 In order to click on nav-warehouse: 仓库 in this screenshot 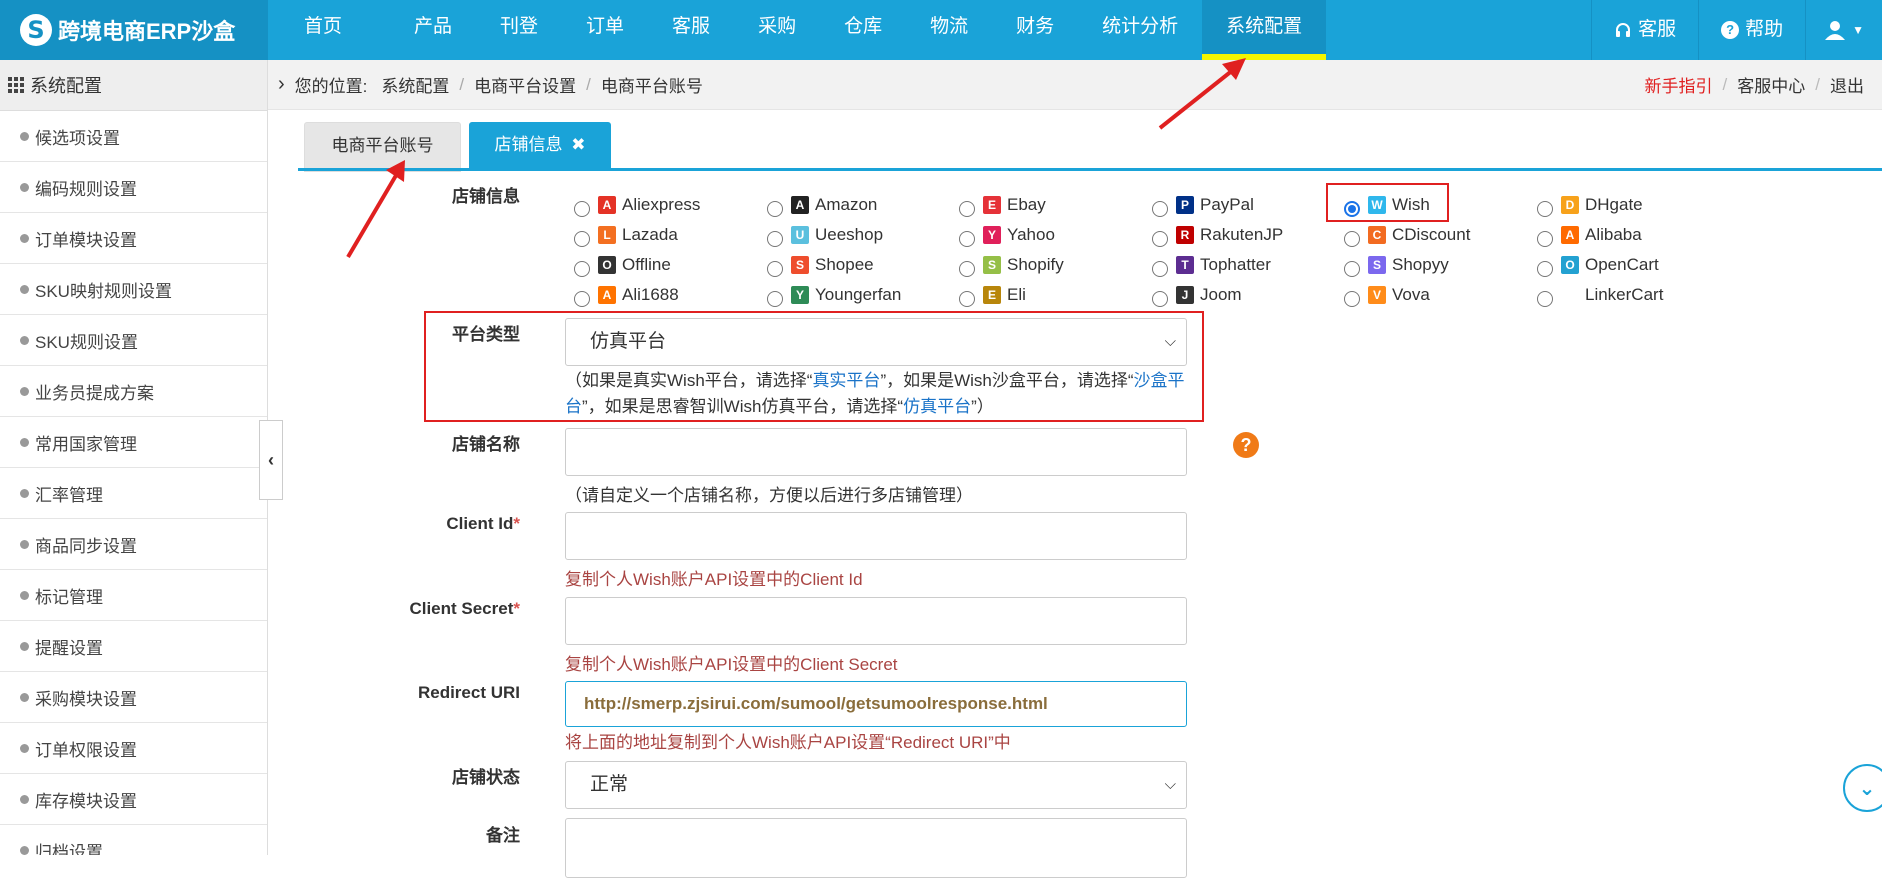, I will do `click(863, 30)`.